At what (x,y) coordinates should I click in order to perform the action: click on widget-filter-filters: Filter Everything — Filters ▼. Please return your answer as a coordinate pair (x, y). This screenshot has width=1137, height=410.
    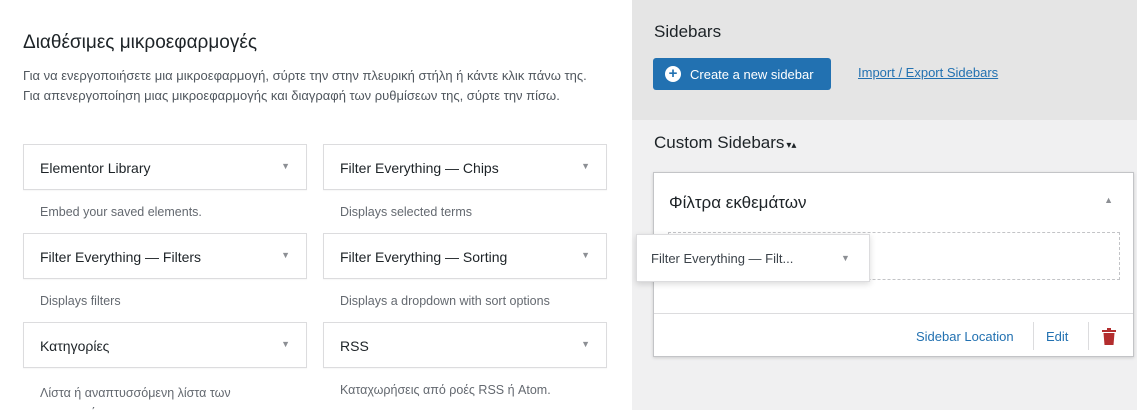
    Looking at the image, I should click on (165, 256).